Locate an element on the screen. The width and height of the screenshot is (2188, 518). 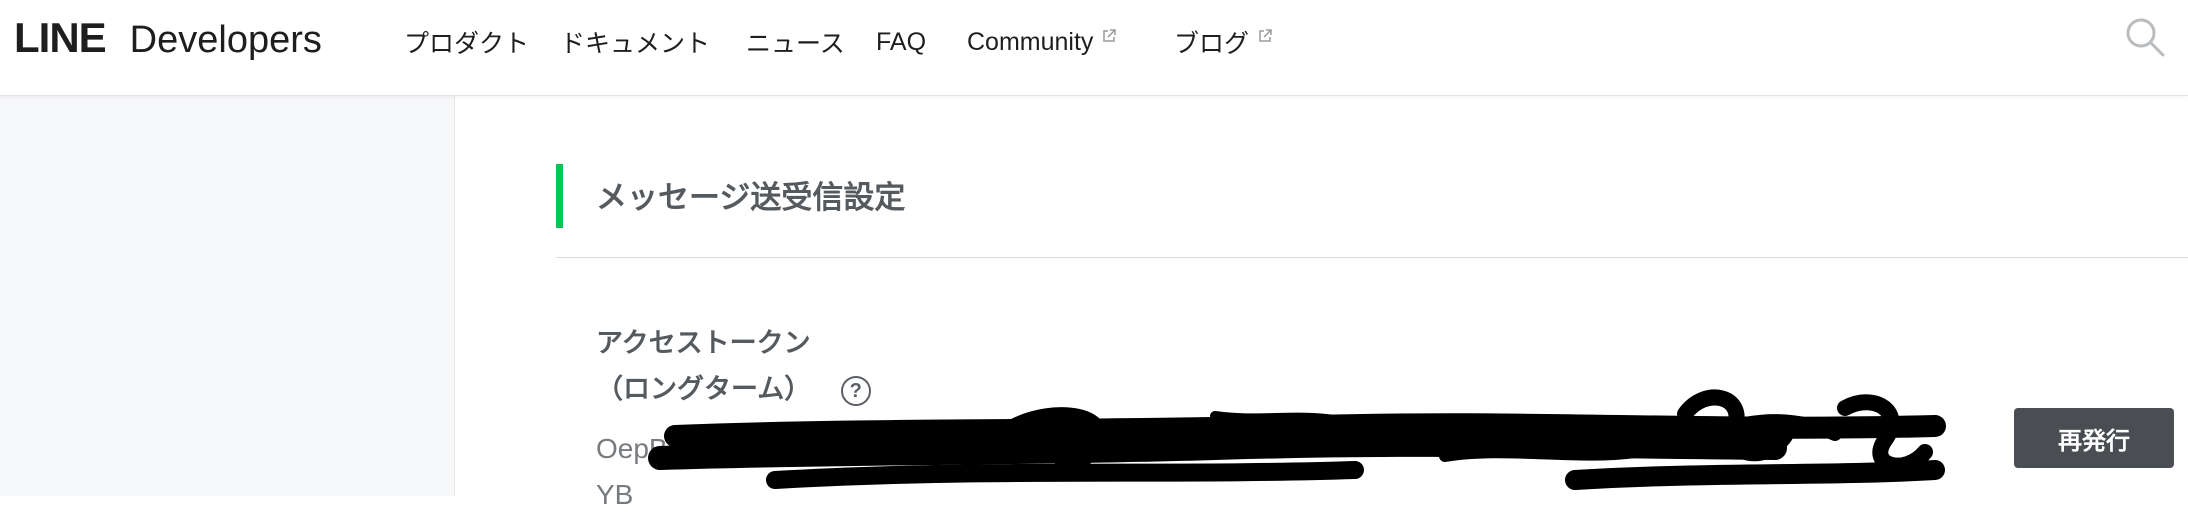
nav-item-faq: FAQ is located at coordinates (901, 42).